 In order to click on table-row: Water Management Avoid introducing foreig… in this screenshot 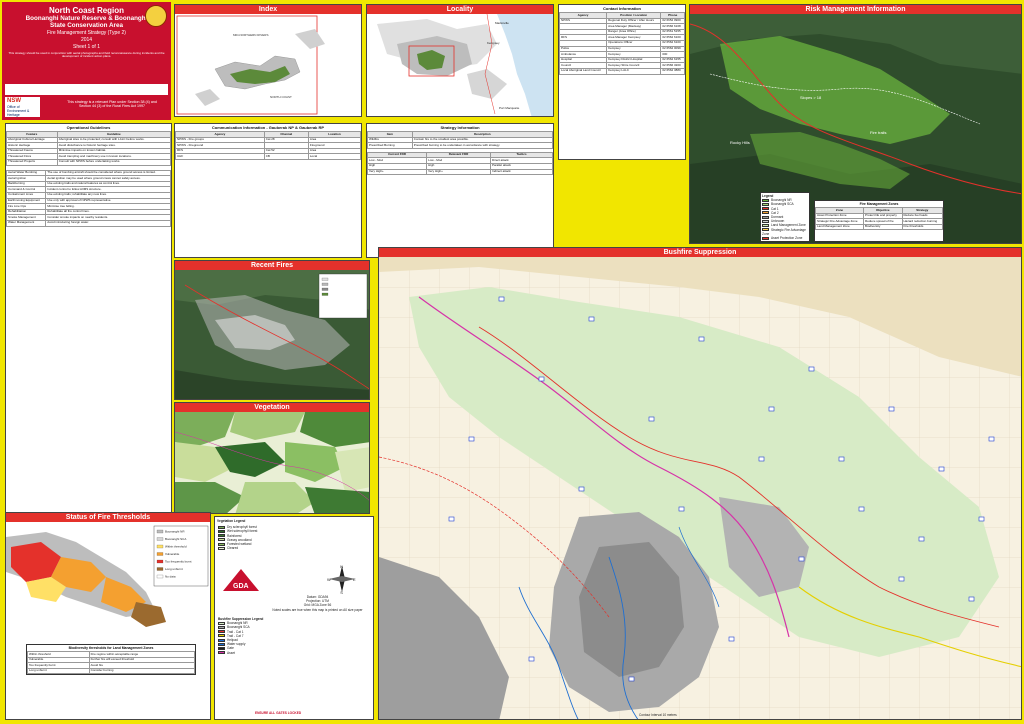, I will do `click(88, 223)`.